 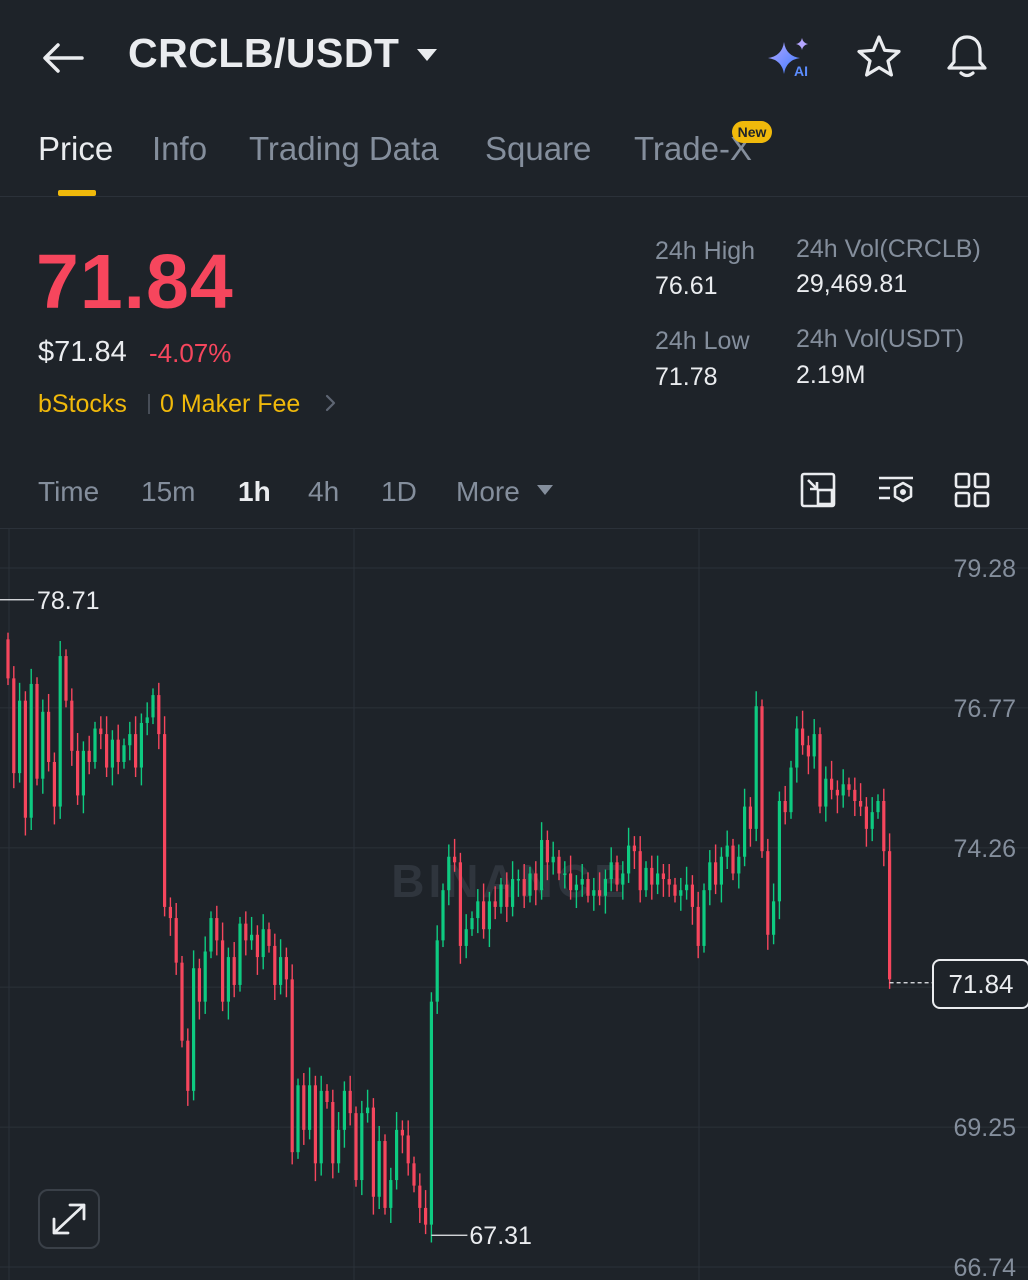 What do you see at coordinates (488, 492) in the screenshot?
I see `timeframe-more: More` at bounding box center [488, 492].